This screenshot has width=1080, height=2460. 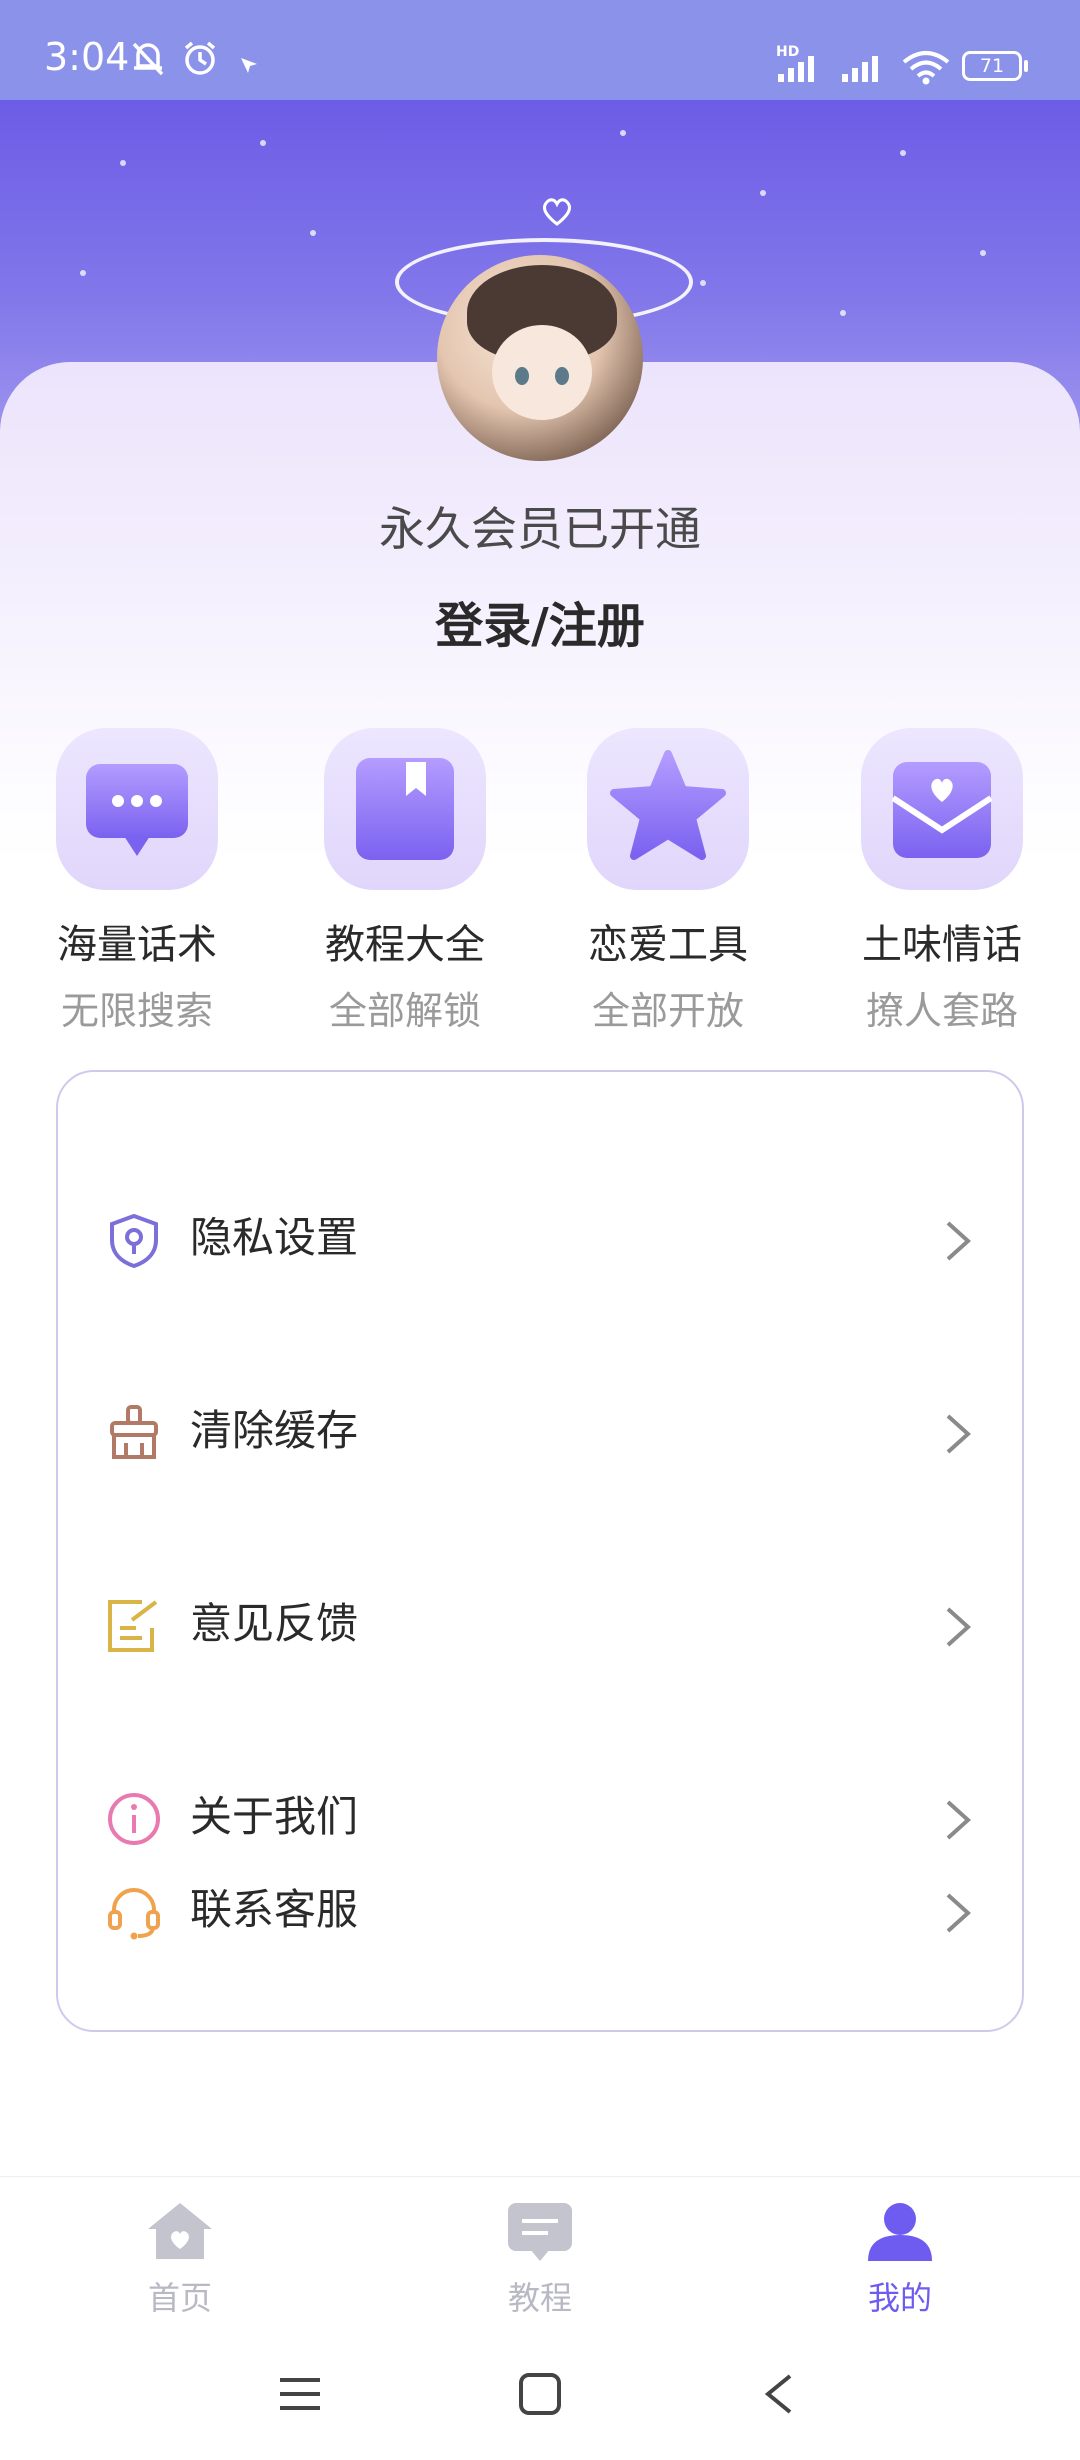 What do you see at coordinates (274, 1816) in the screenshot?
I see `menu-item-label: 关于我们` at bounding box center [274, 1816].